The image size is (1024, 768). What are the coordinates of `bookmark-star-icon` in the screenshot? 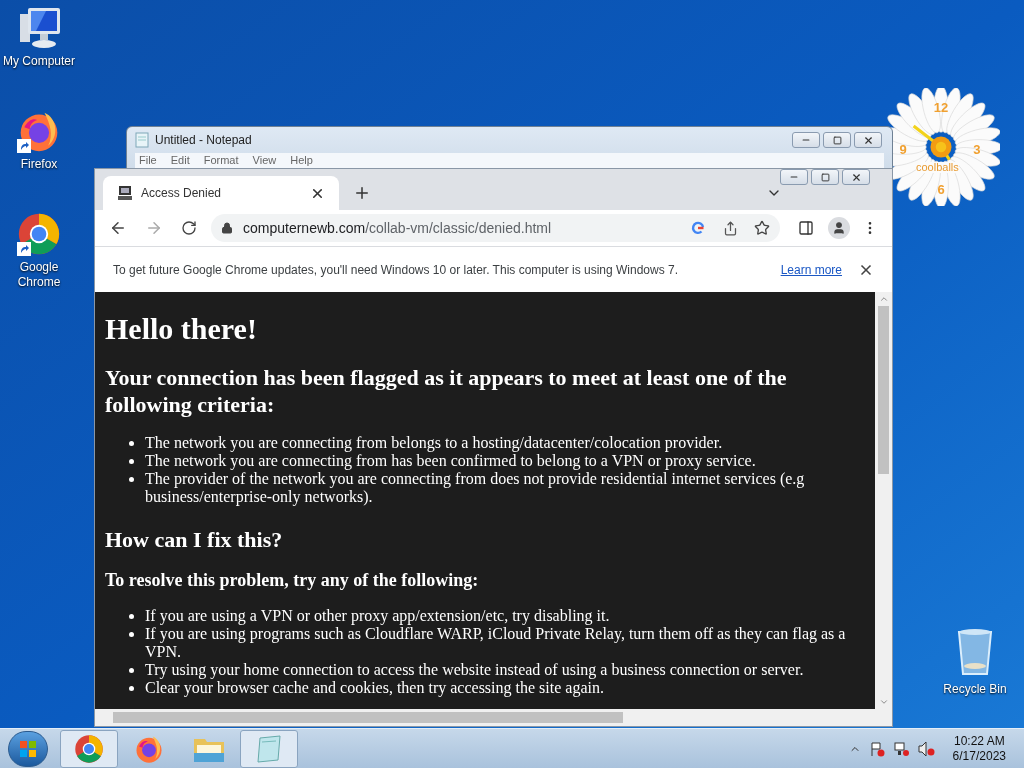 It's located at (762, 228).